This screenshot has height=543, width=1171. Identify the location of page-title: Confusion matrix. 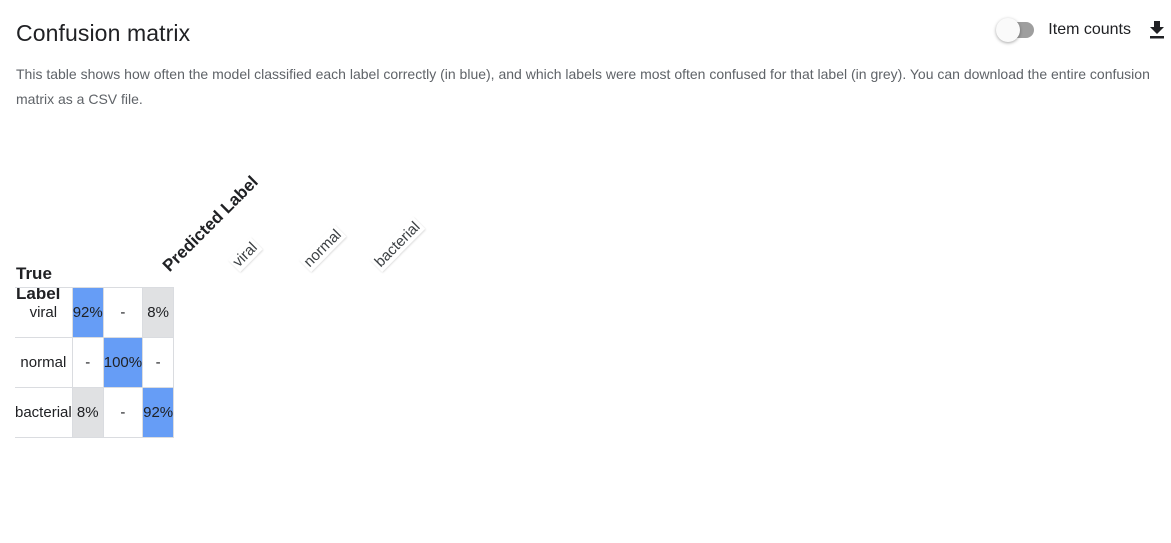
(103, 33).